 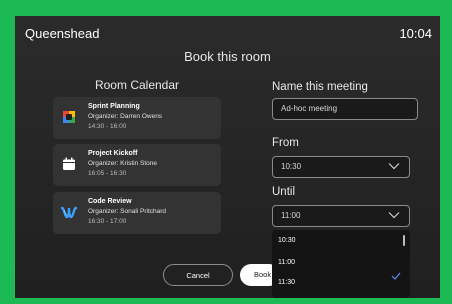 I want to click on meeting-time: 14:30 - 16:00, so click(x=107, y=126).